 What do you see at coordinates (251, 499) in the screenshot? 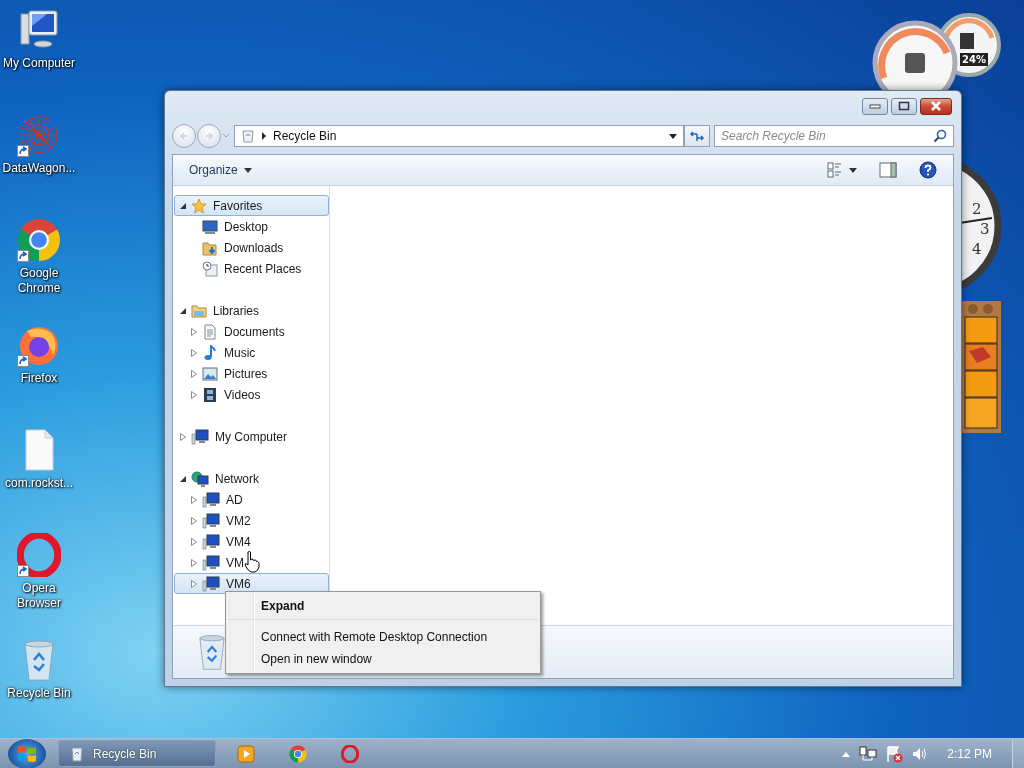
I see `nav-item: AD` at bounding box center [251, 499].